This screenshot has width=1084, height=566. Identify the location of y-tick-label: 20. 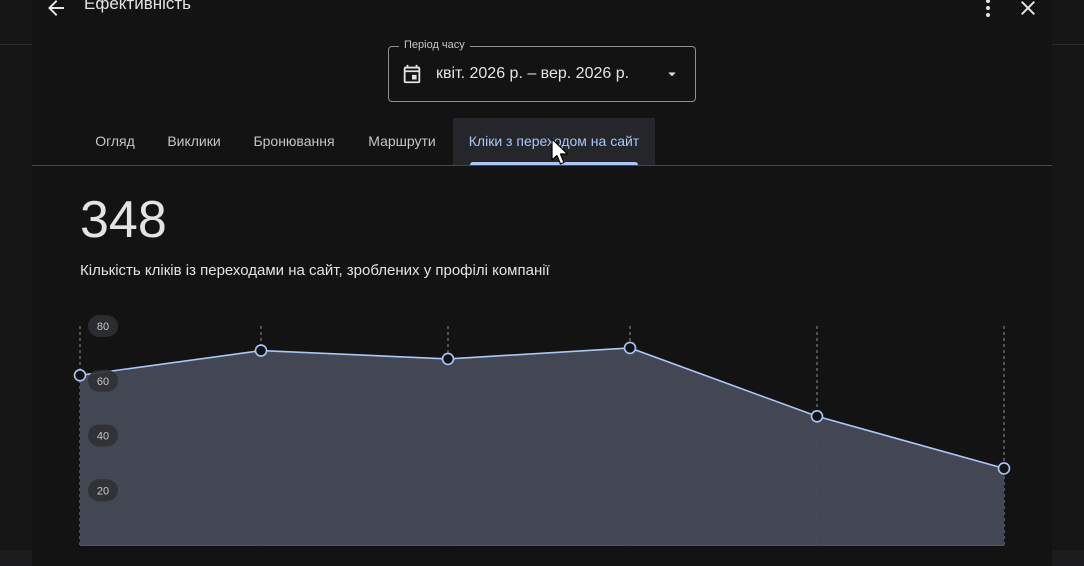
(103, 490).